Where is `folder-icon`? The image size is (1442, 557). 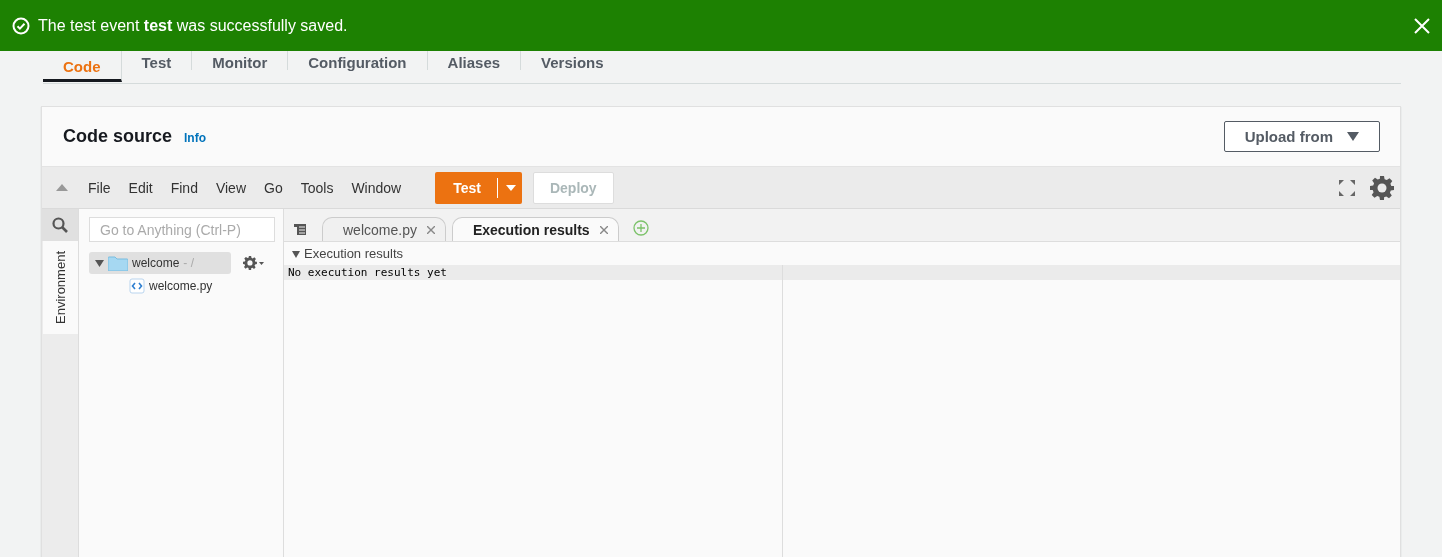
folder-icon is located at coordinates (118, 263).